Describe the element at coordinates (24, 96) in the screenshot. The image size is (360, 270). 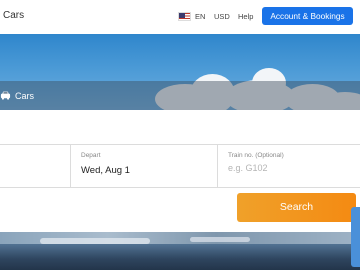
I see `tab-cars: Cars` at that location.